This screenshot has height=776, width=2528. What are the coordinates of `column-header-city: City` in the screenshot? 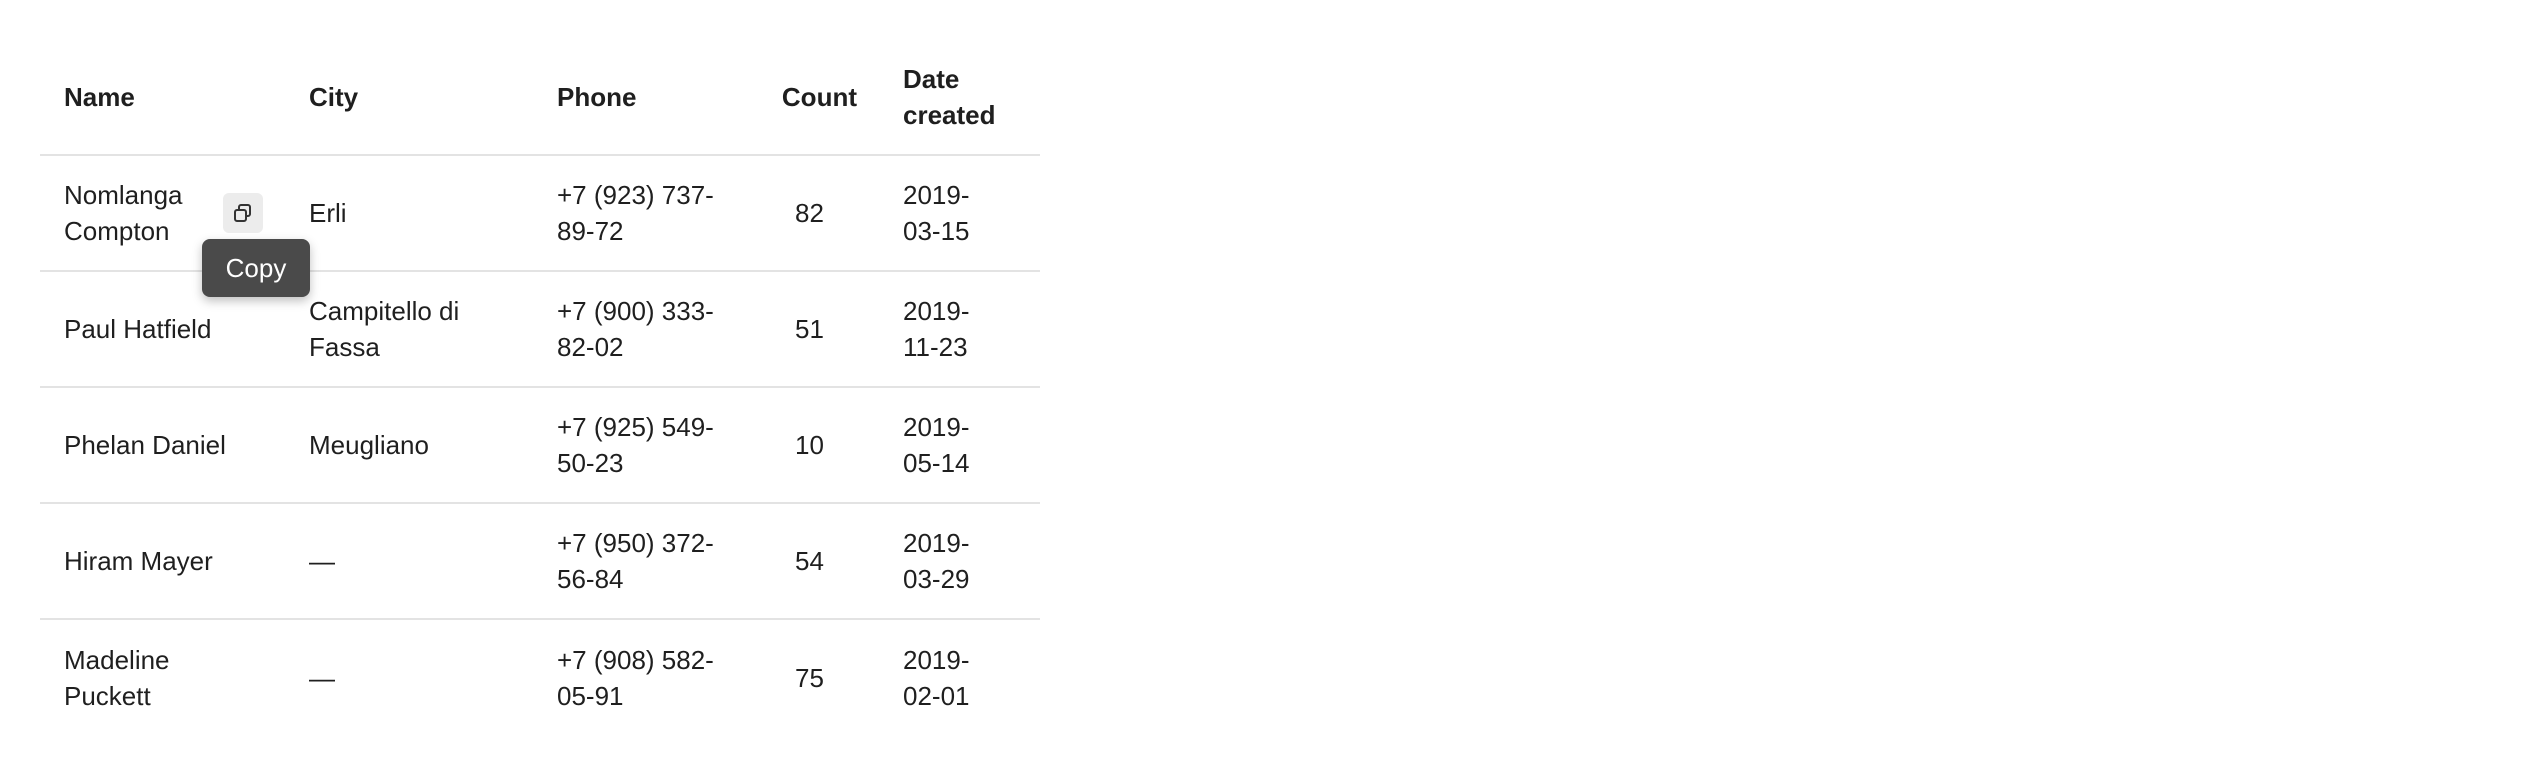 It's located at (409, 97).